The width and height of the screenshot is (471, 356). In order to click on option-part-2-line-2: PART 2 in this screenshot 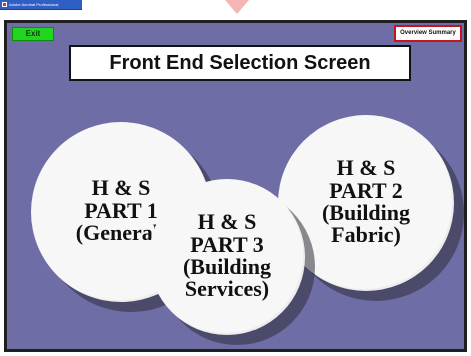, I will do `click(366, 190)`.